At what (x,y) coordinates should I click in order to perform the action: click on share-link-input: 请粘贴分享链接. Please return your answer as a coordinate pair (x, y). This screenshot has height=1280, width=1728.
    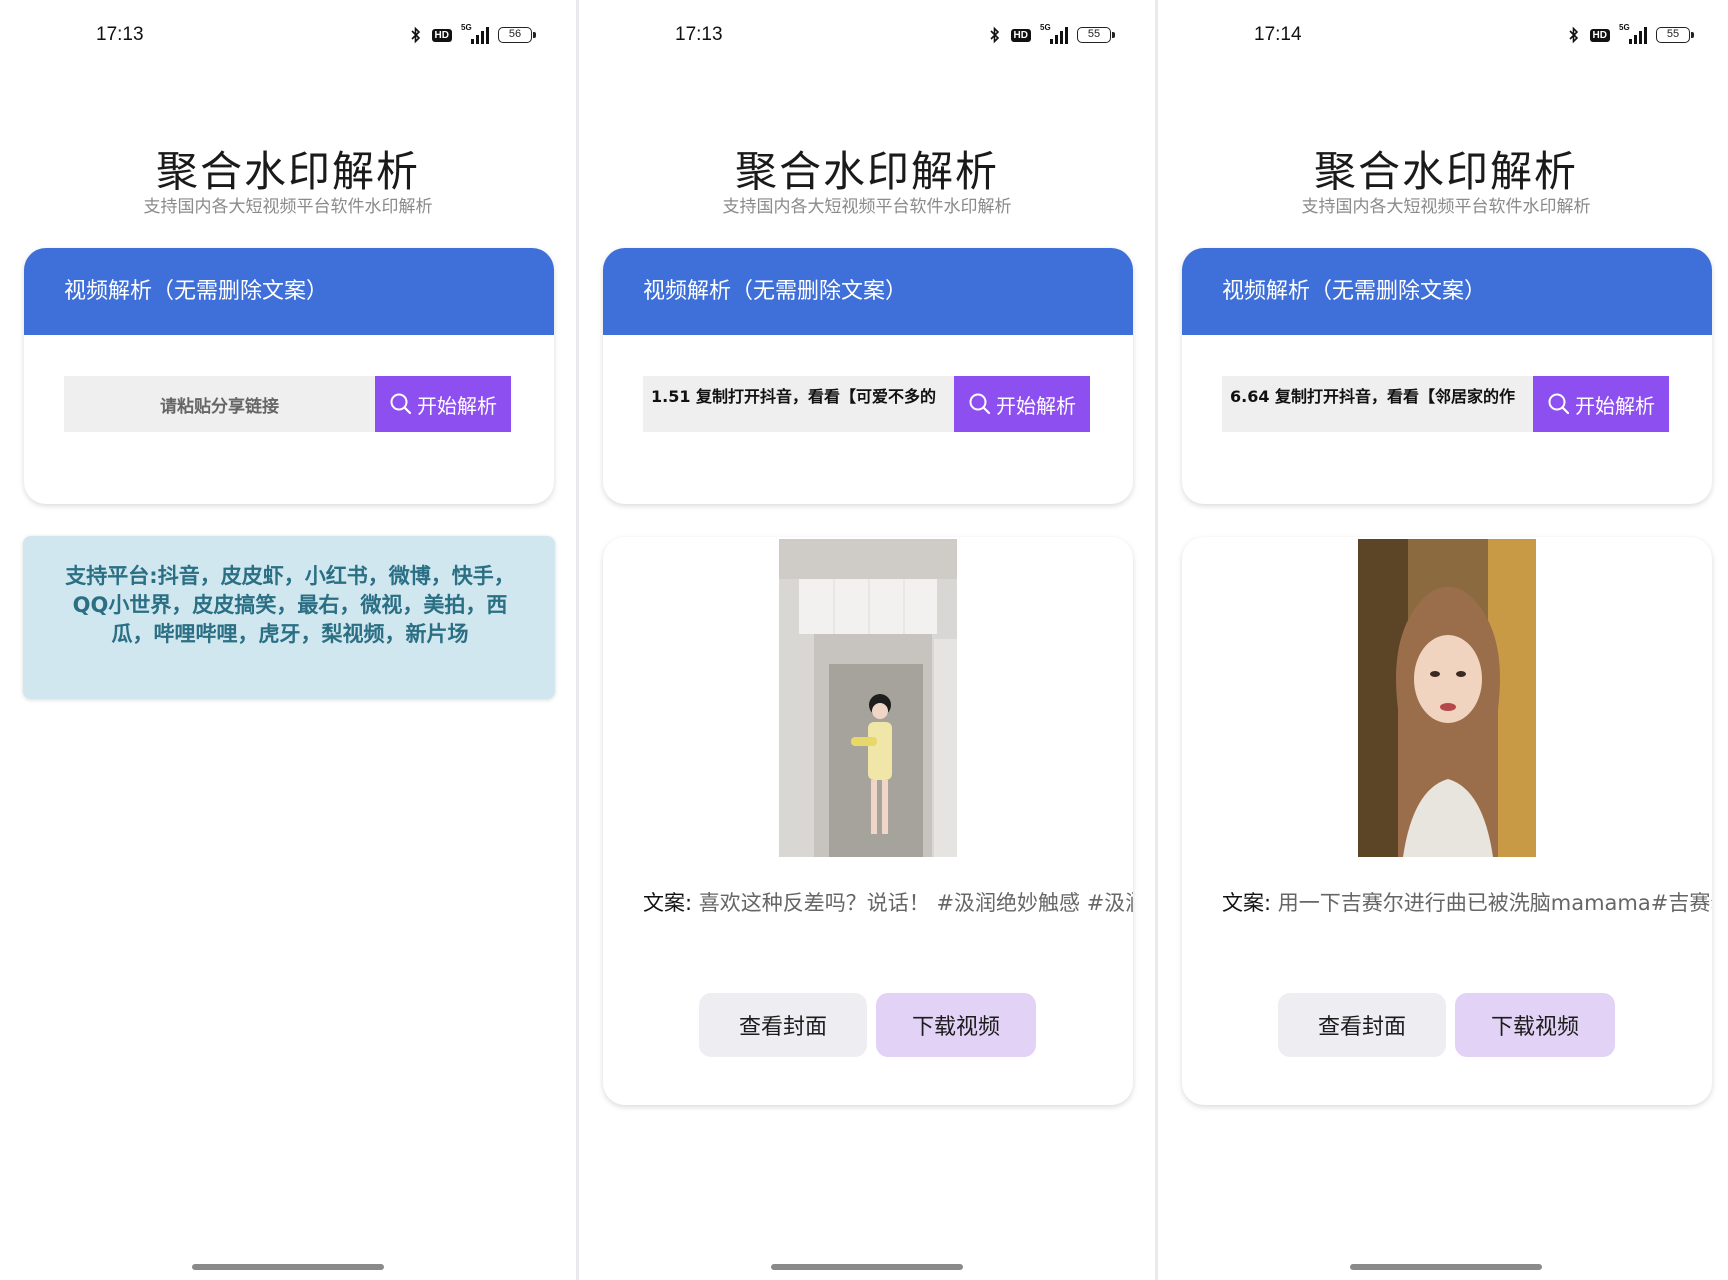
    Looking at the image, I should click on (219, 404).